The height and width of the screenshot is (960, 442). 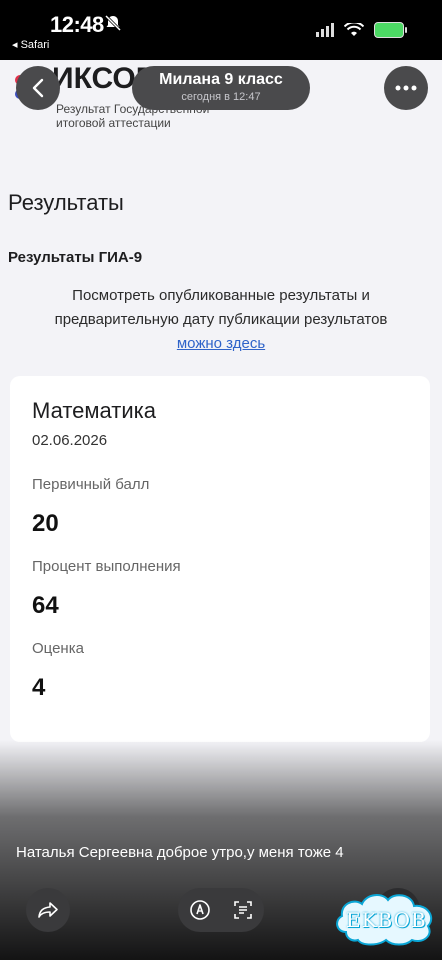 What do you see at coordinates (91, 484) in the screenshot?
I see `primary-score-label: Первичный балл` at bounding box center [91, 484].